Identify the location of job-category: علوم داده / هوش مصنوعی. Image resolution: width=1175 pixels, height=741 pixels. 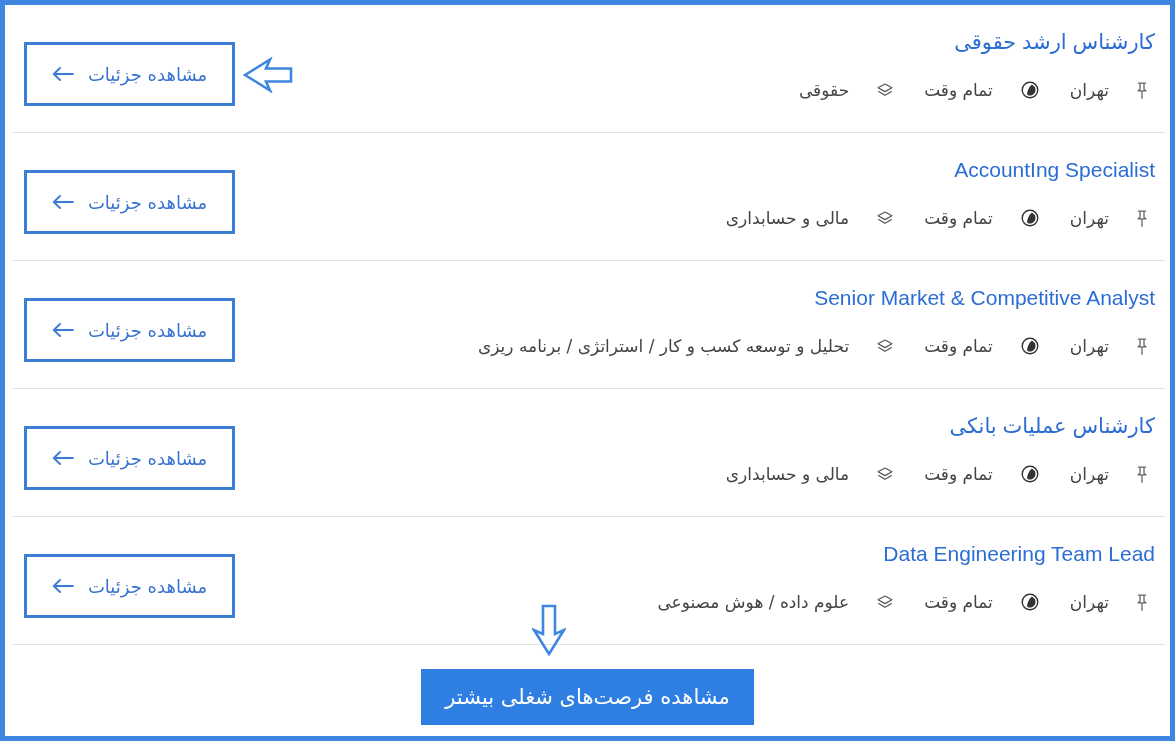
(753, 602).